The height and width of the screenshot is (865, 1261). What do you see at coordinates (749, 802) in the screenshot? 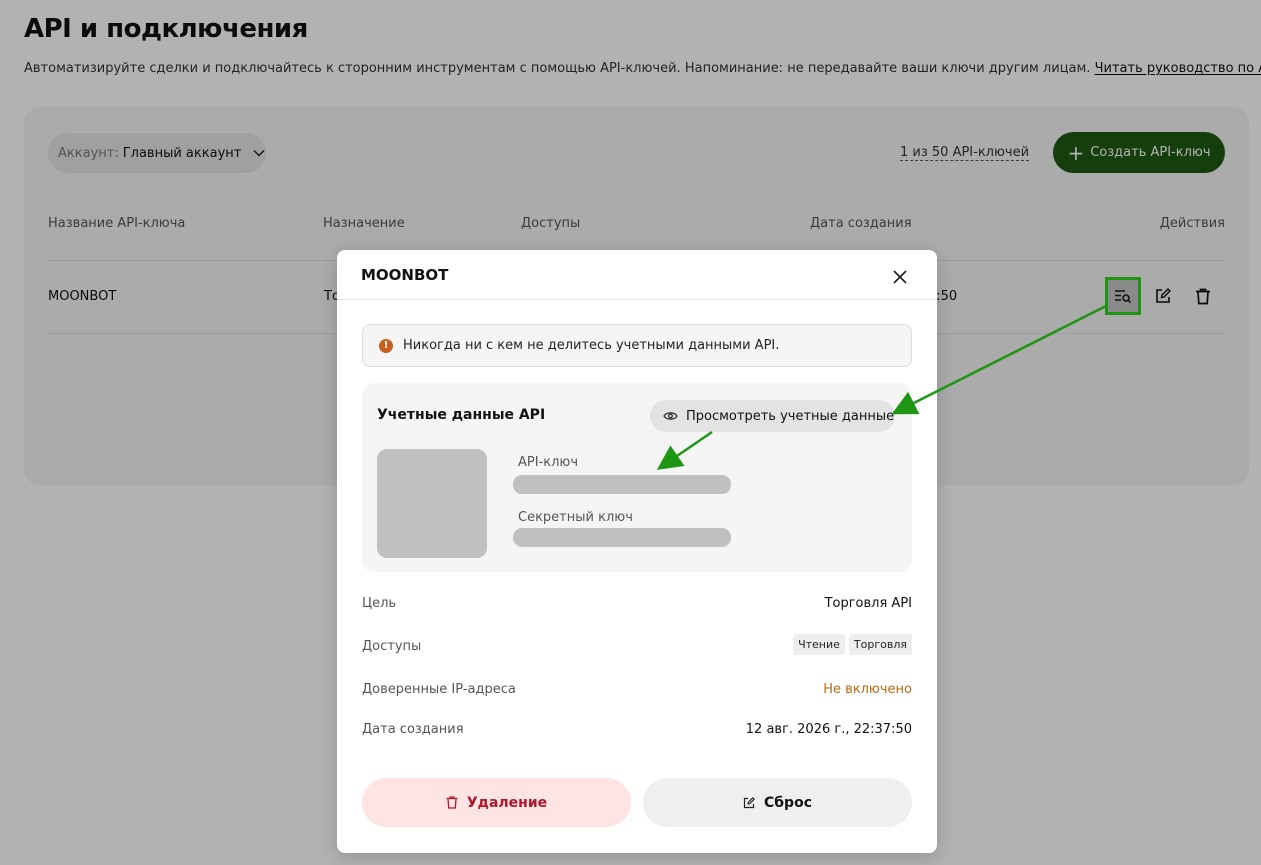
I see `edit-icon` at bounding box center [749, 802].